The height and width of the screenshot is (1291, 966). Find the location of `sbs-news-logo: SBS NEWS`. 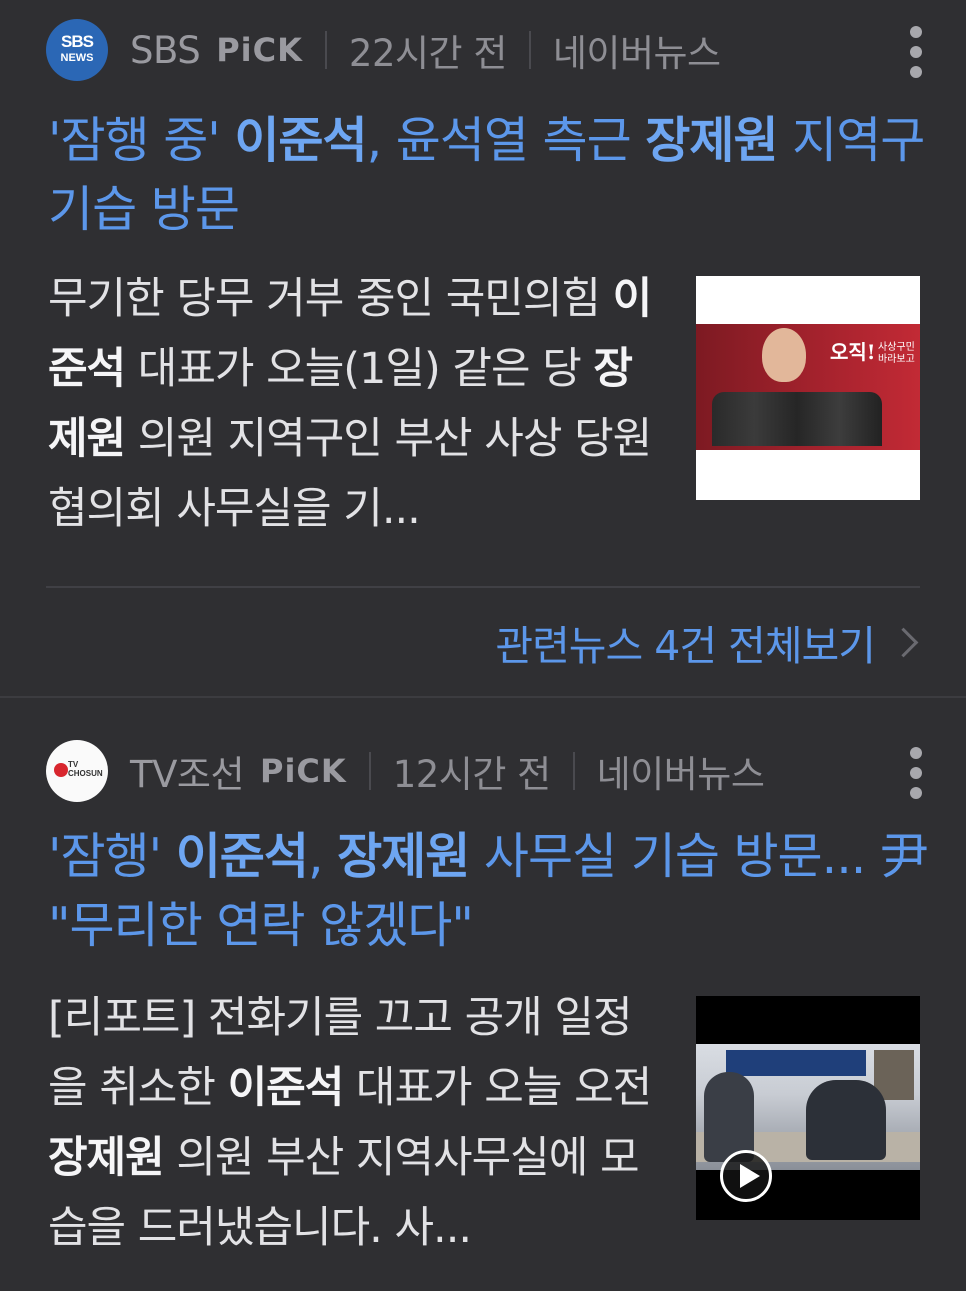

sbs-news-logo: SBS NEWS is located at coordinates (77, 50).